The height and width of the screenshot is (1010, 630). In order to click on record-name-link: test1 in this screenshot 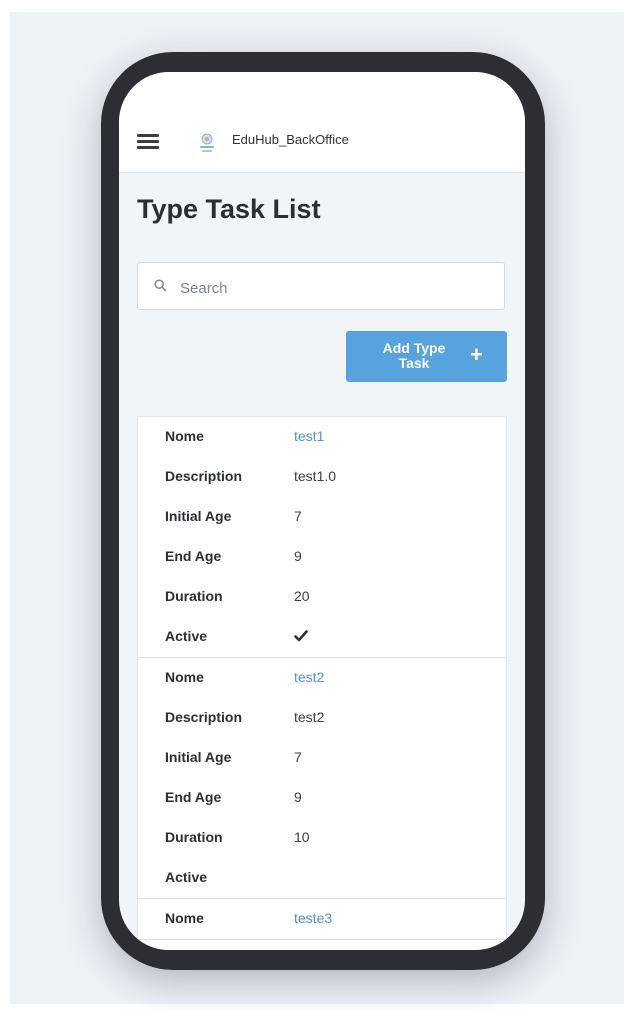, I will do `click(309, 436)`.